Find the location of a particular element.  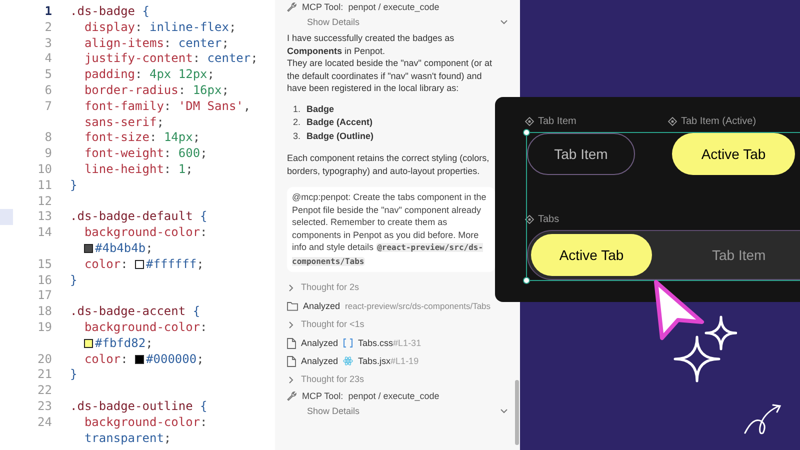

css-value: center is located at coordinates (200, 44).